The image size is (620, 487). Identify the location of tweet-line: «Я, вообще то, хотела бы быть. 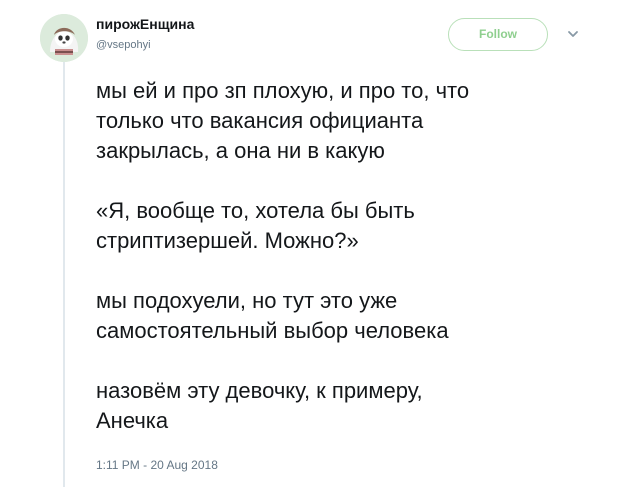
(255, 210).